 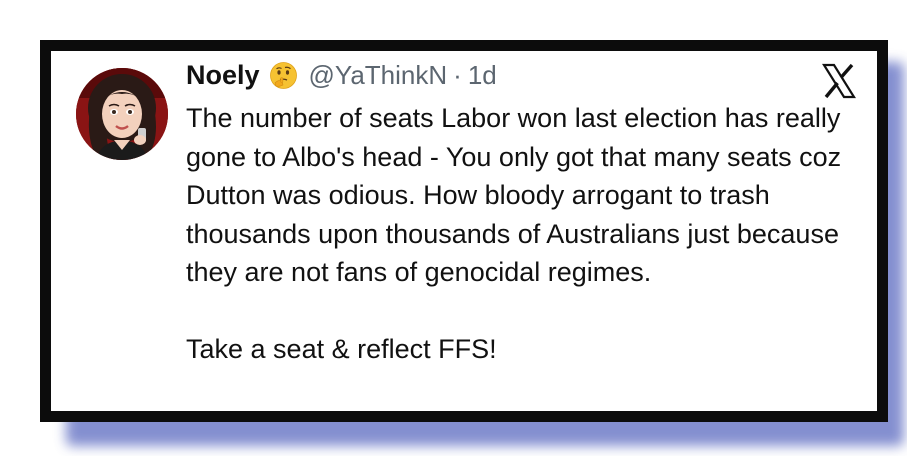 I want to click on x-logo-icon, so click(x=839, y=81).